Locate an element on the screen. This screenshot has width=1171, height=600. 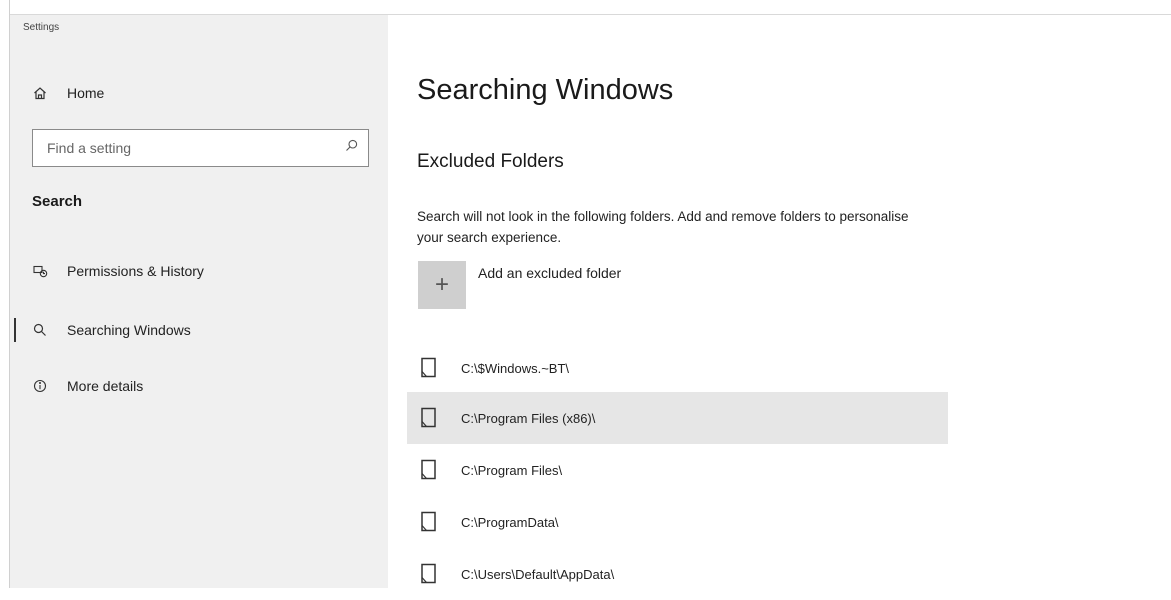
plus-icon: + is located at coordinates (442, 285).